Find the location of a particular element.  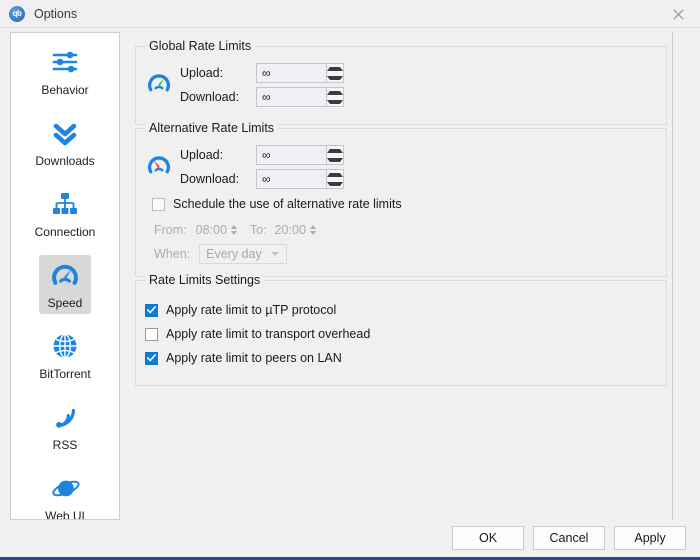

sidebar-item-label: BitTorrent is located at coordinates (65, 374).